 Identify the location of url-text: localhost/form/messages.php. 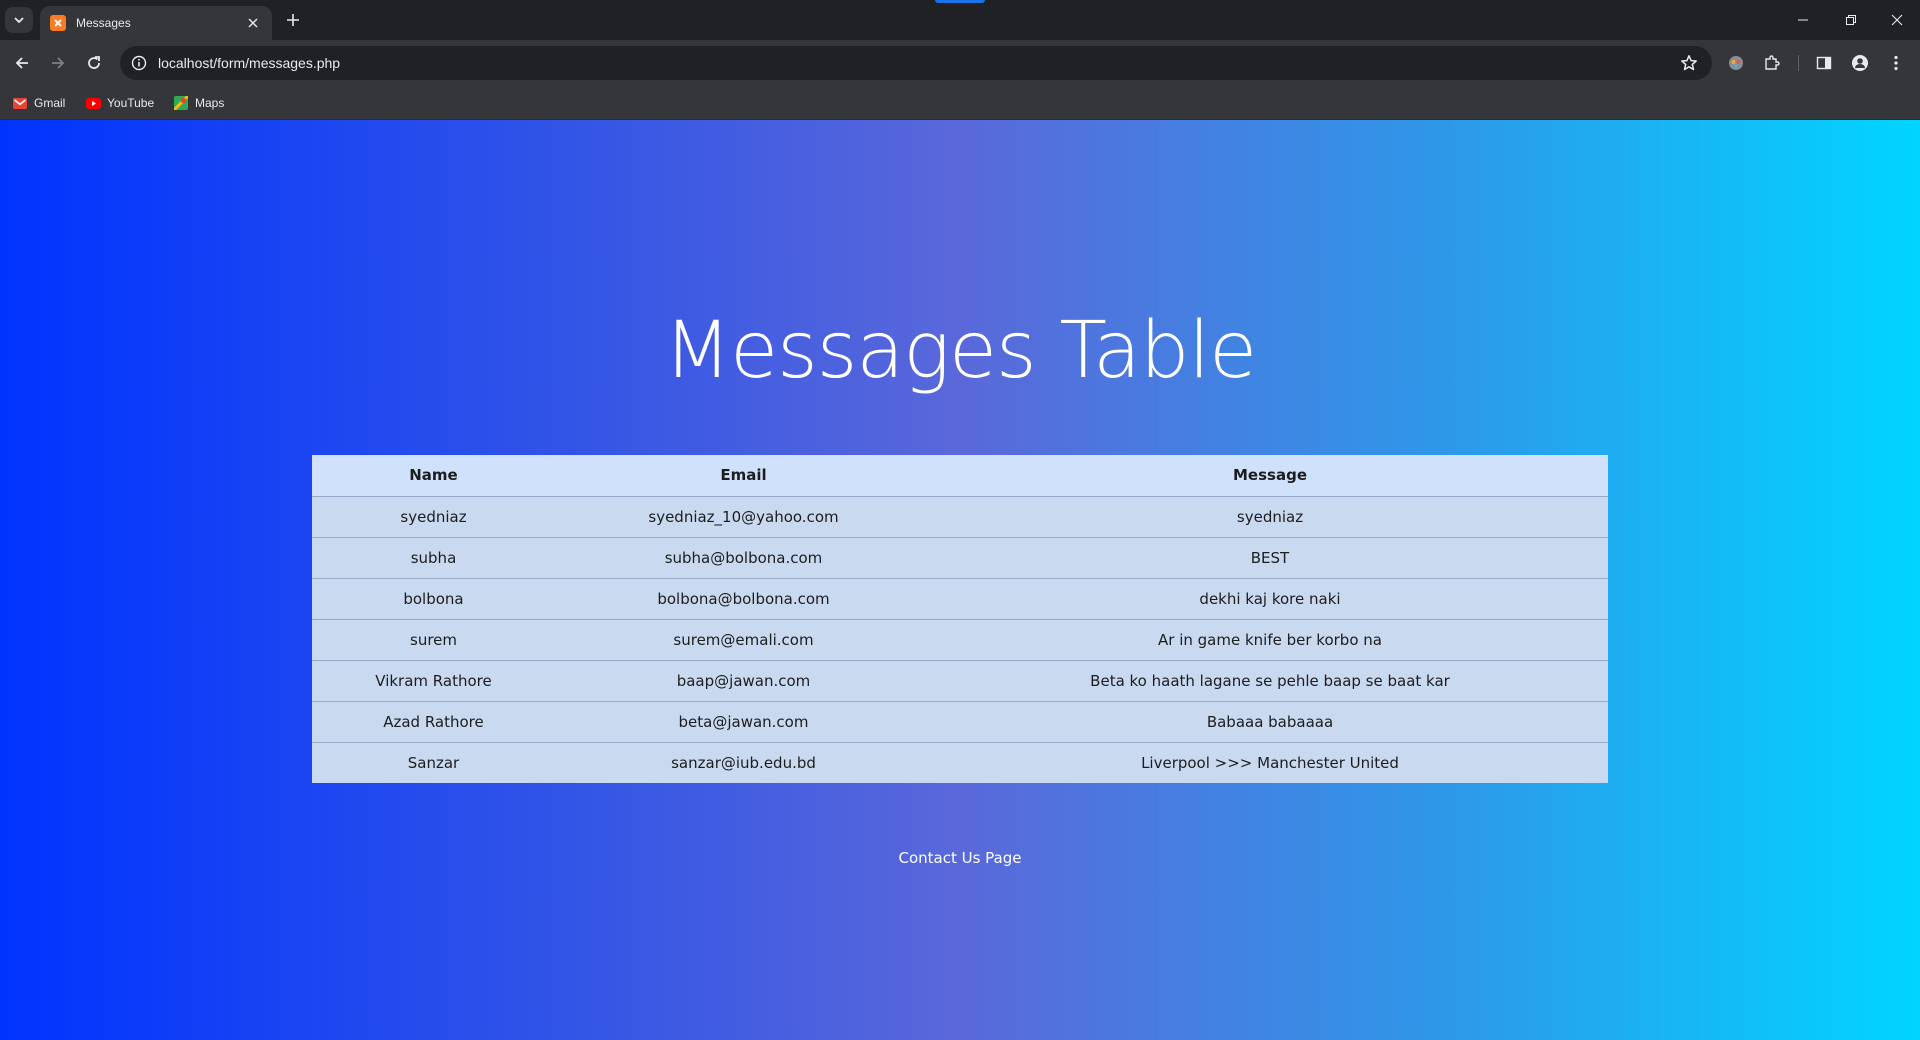
(918, 63).